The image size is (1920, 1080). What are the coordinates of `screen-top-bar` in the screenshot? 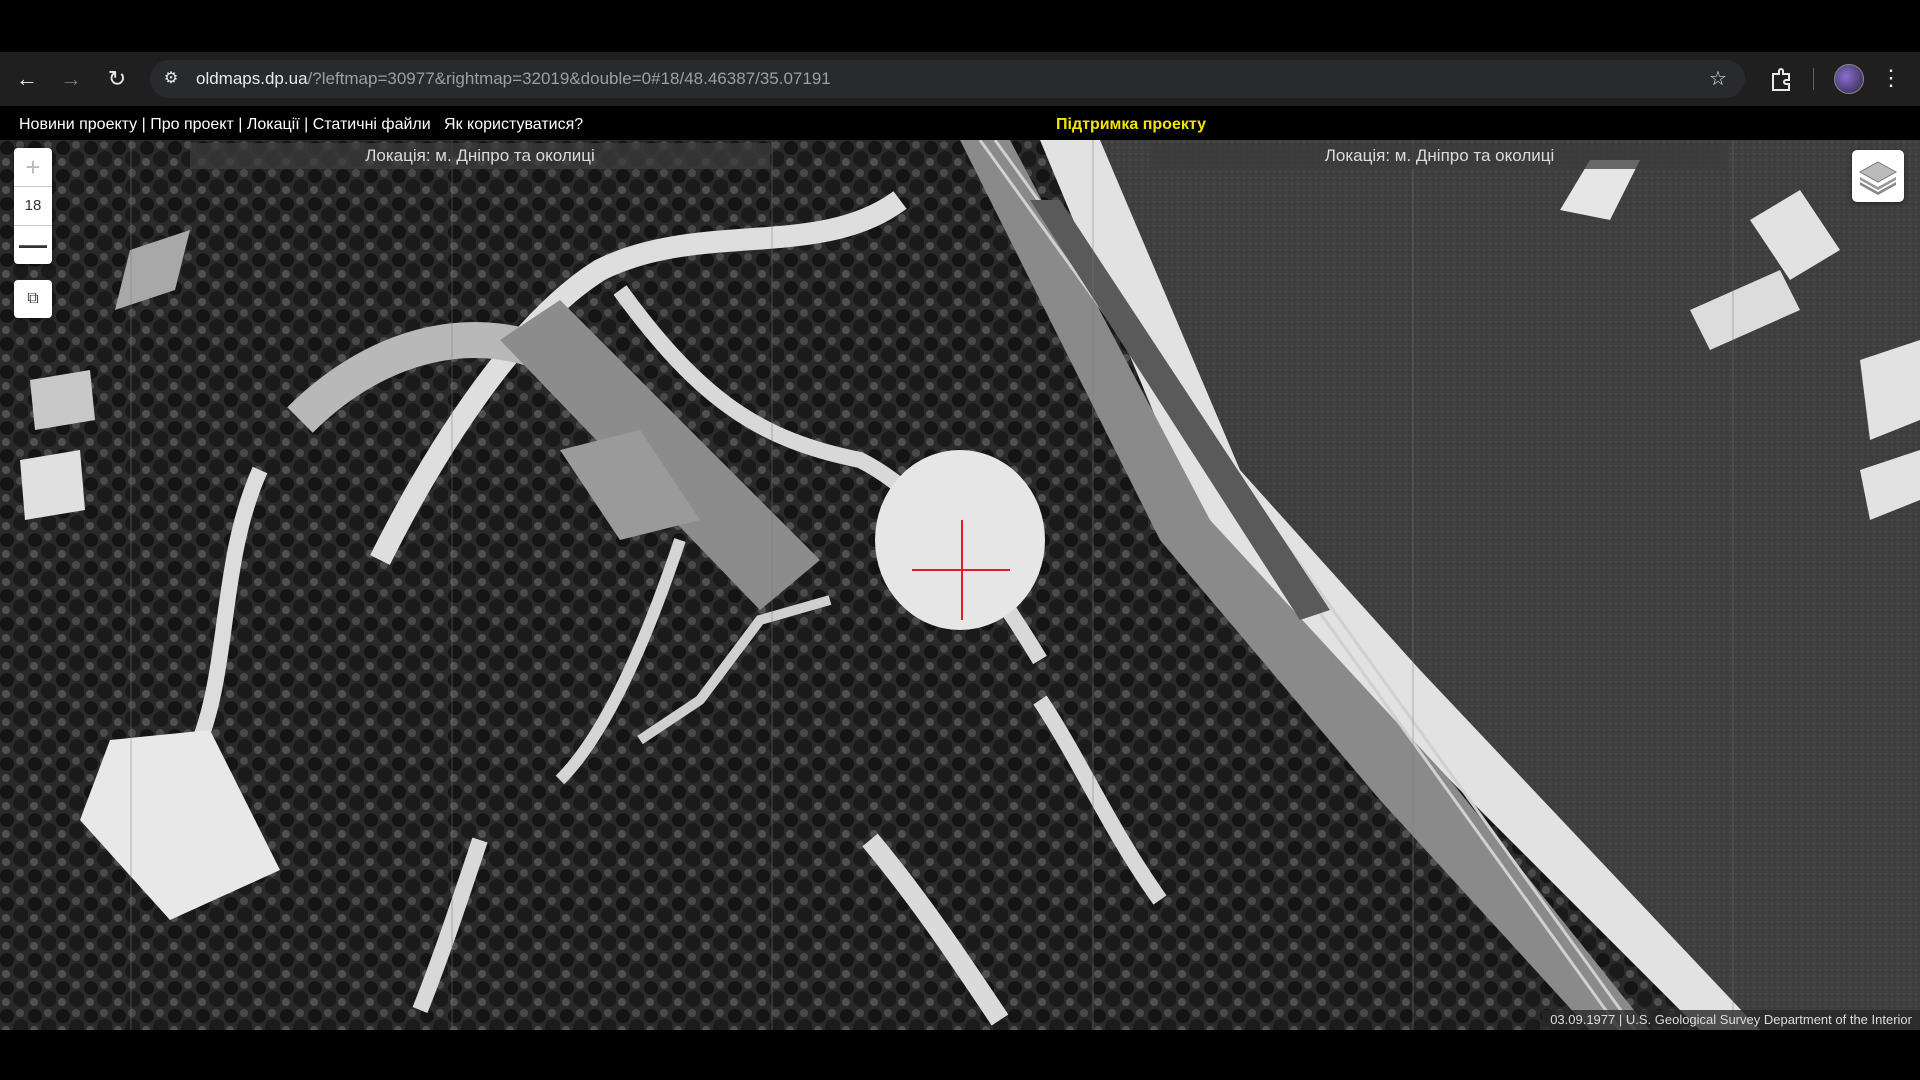 It's located at (960, 26).